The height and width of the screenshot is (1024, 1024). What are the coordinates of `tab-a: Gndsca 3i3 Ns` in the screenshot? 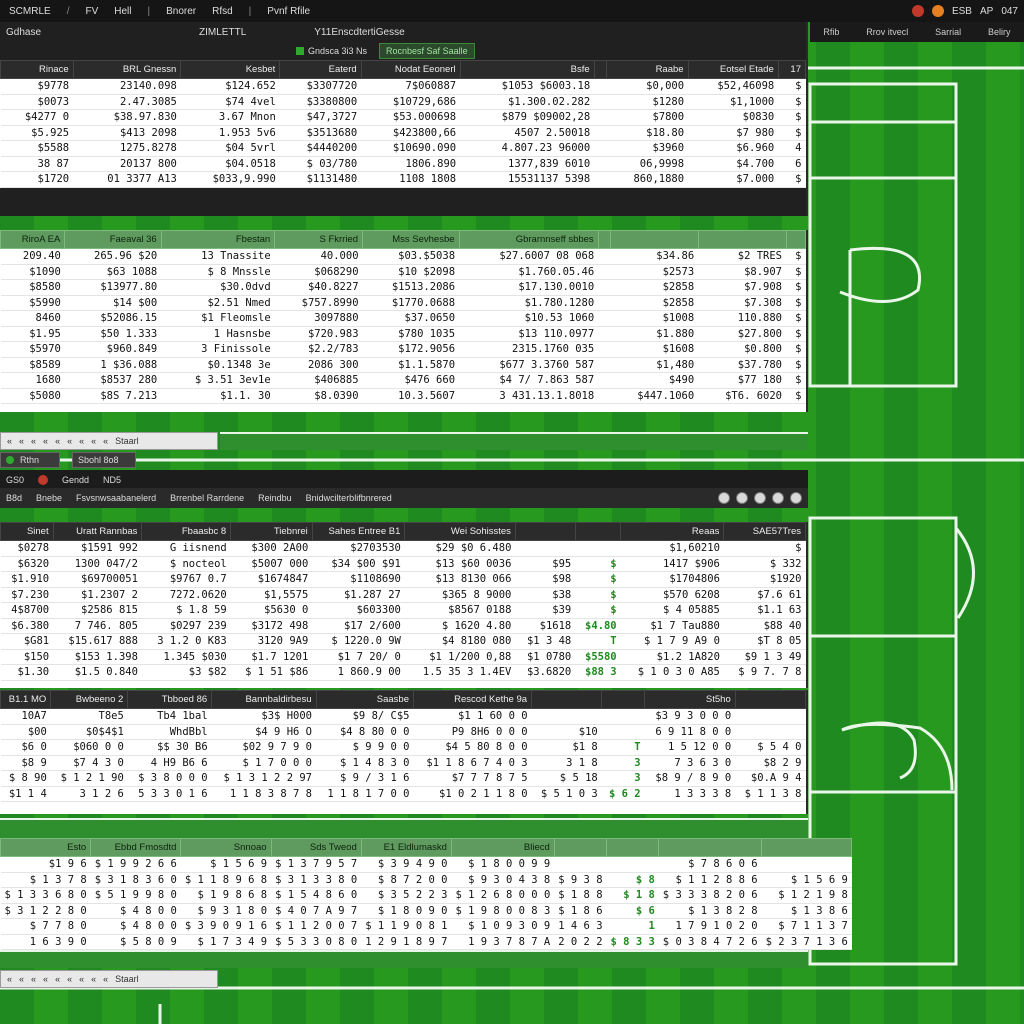 It's located at (331, 51).